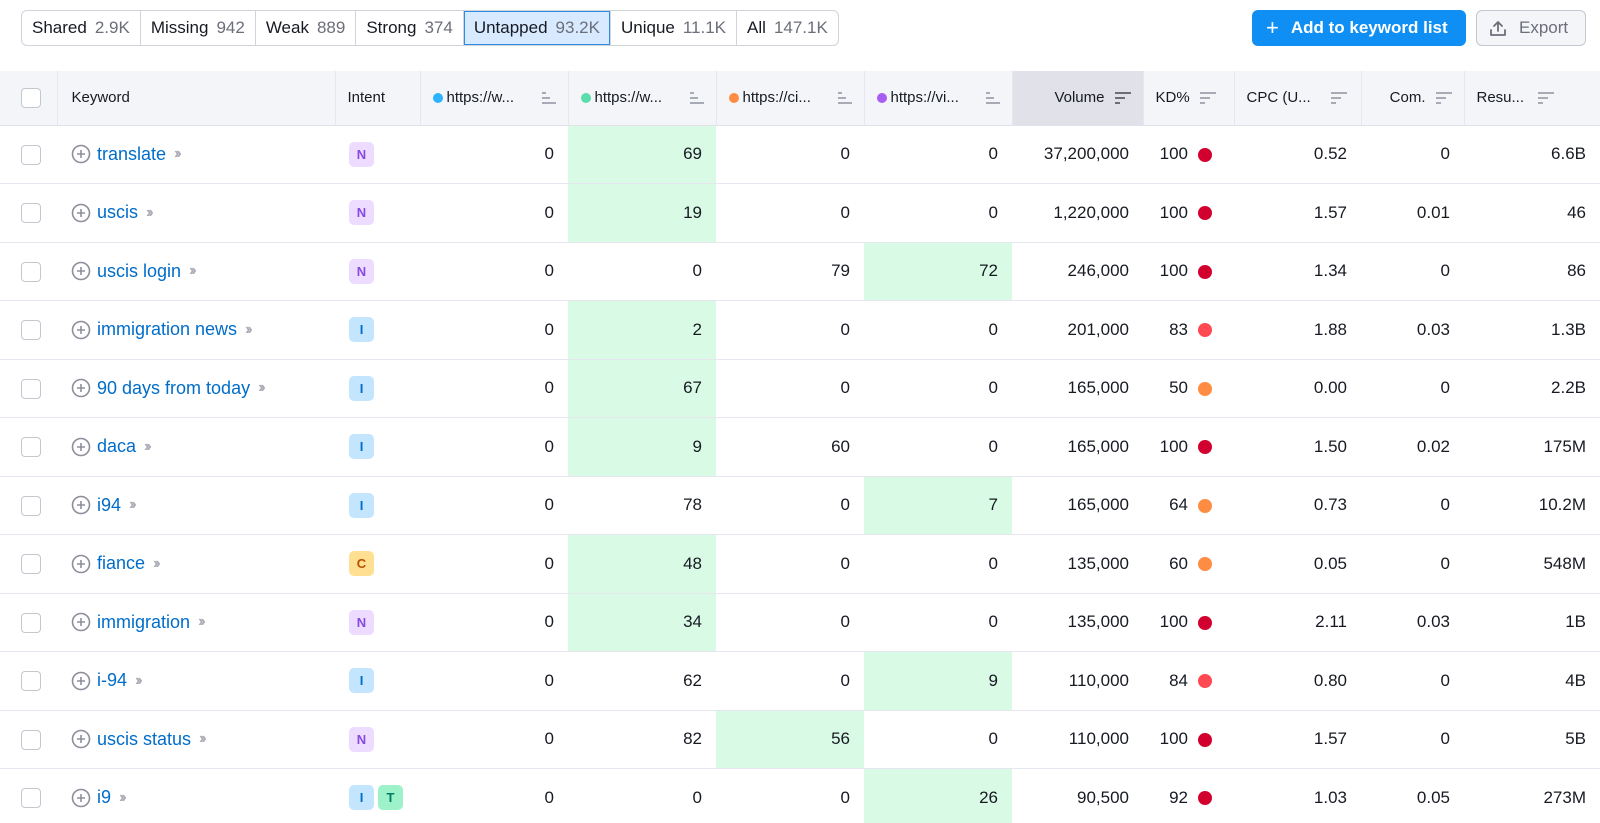 The image size is (1600, 823). What do you see at coordinates (81, 28) in the screenshot?
I see `filter-tab-shared: Shared 2.9K` at bounding box center [81, 28].